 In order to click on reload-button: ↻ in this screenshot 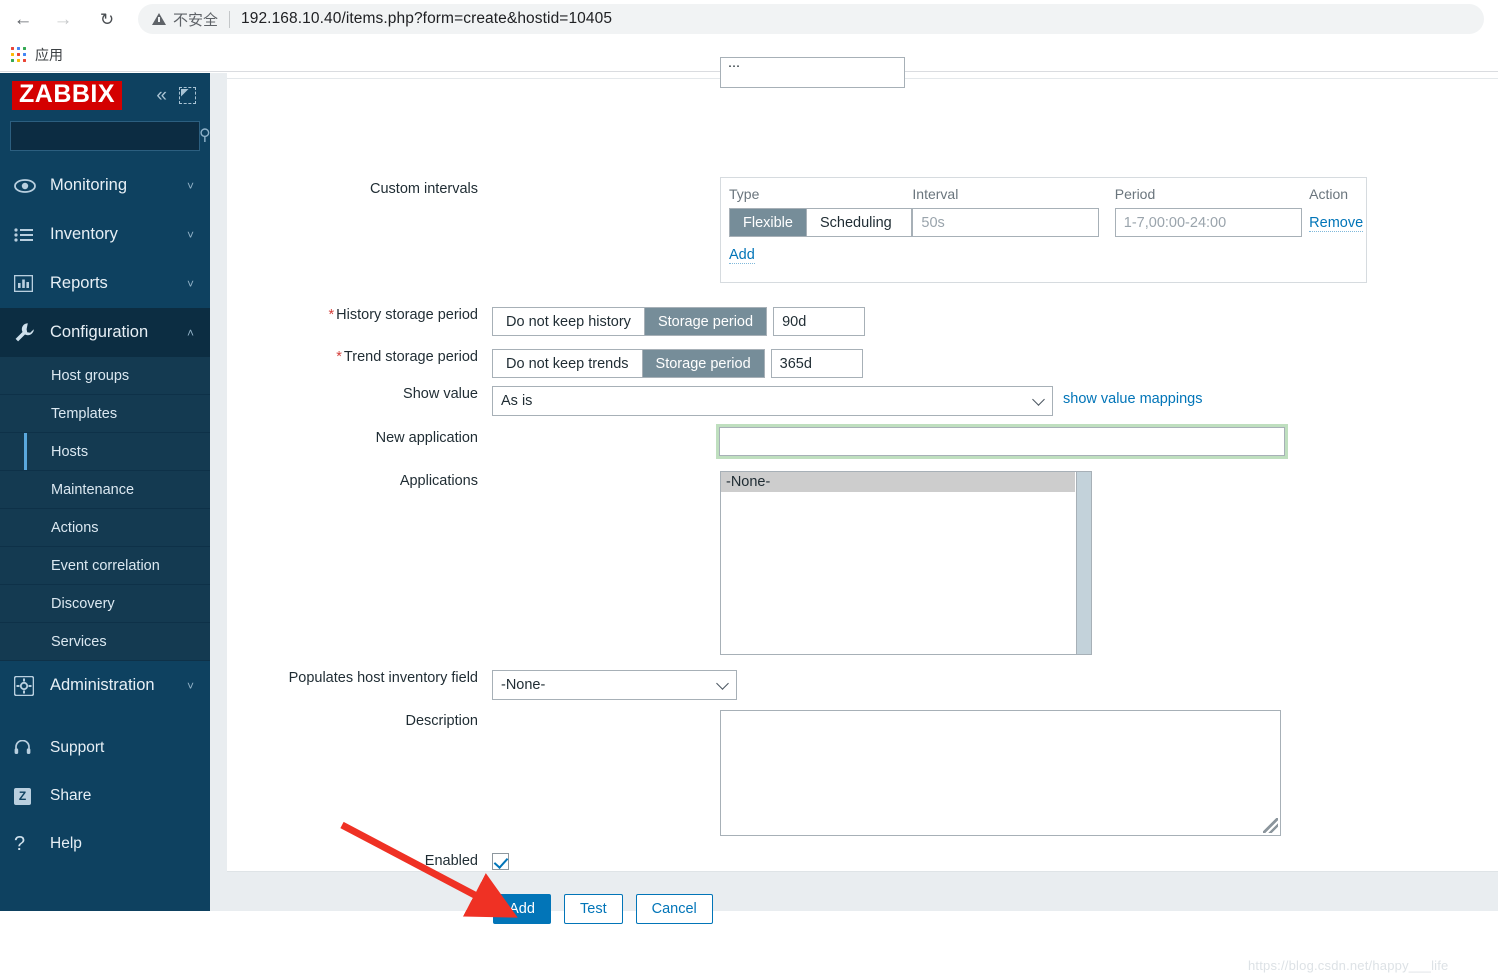, I will do `click(107, 19)`.